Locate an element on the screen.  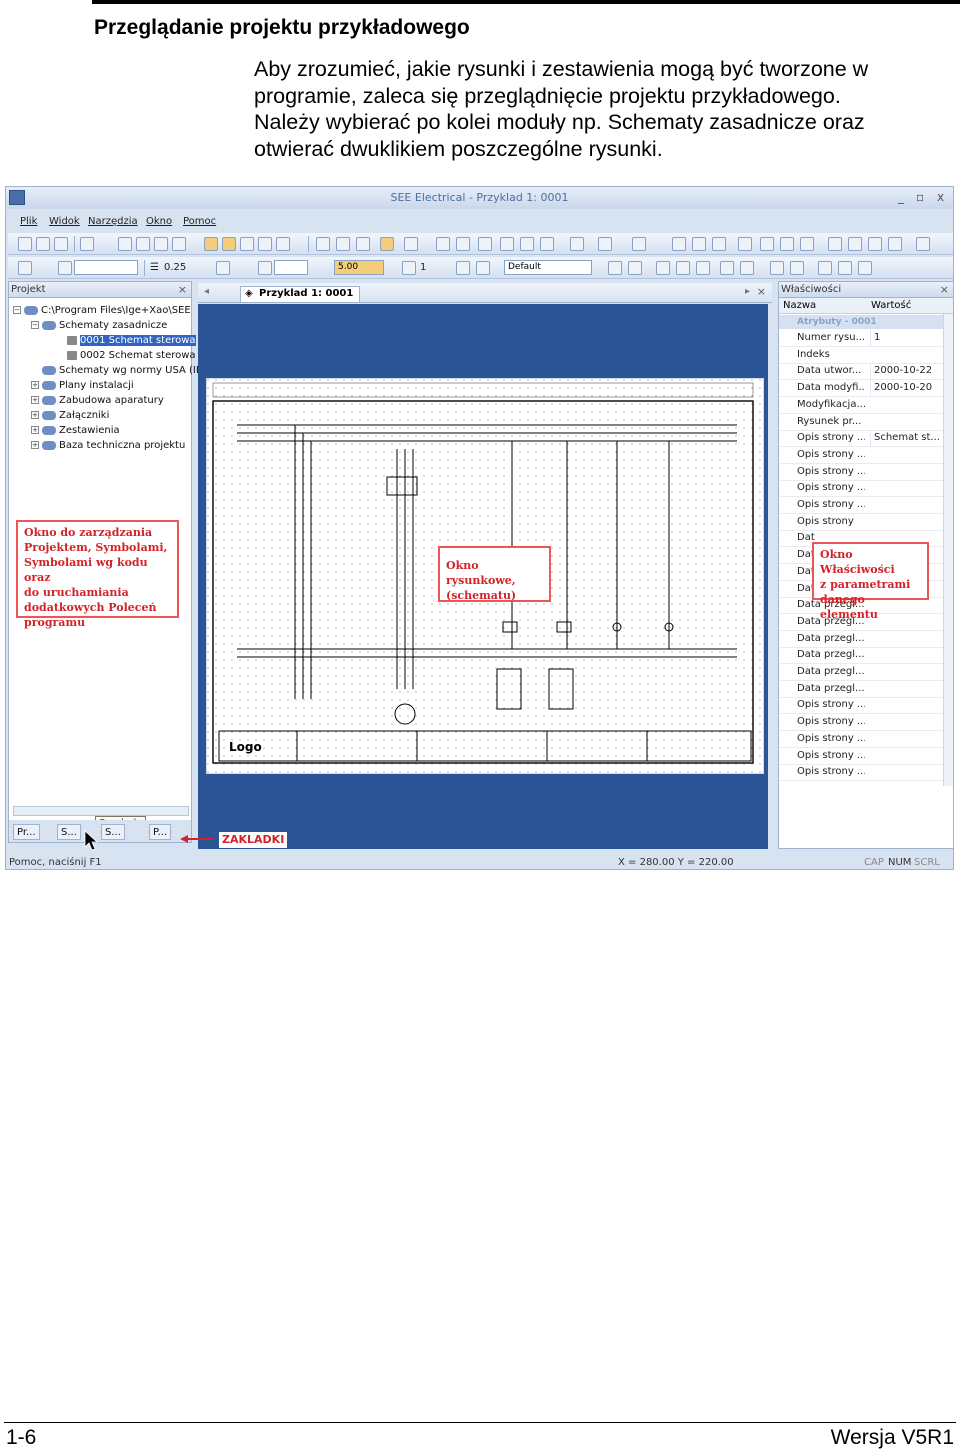
measure-icon is located at coordinates (895, 244).